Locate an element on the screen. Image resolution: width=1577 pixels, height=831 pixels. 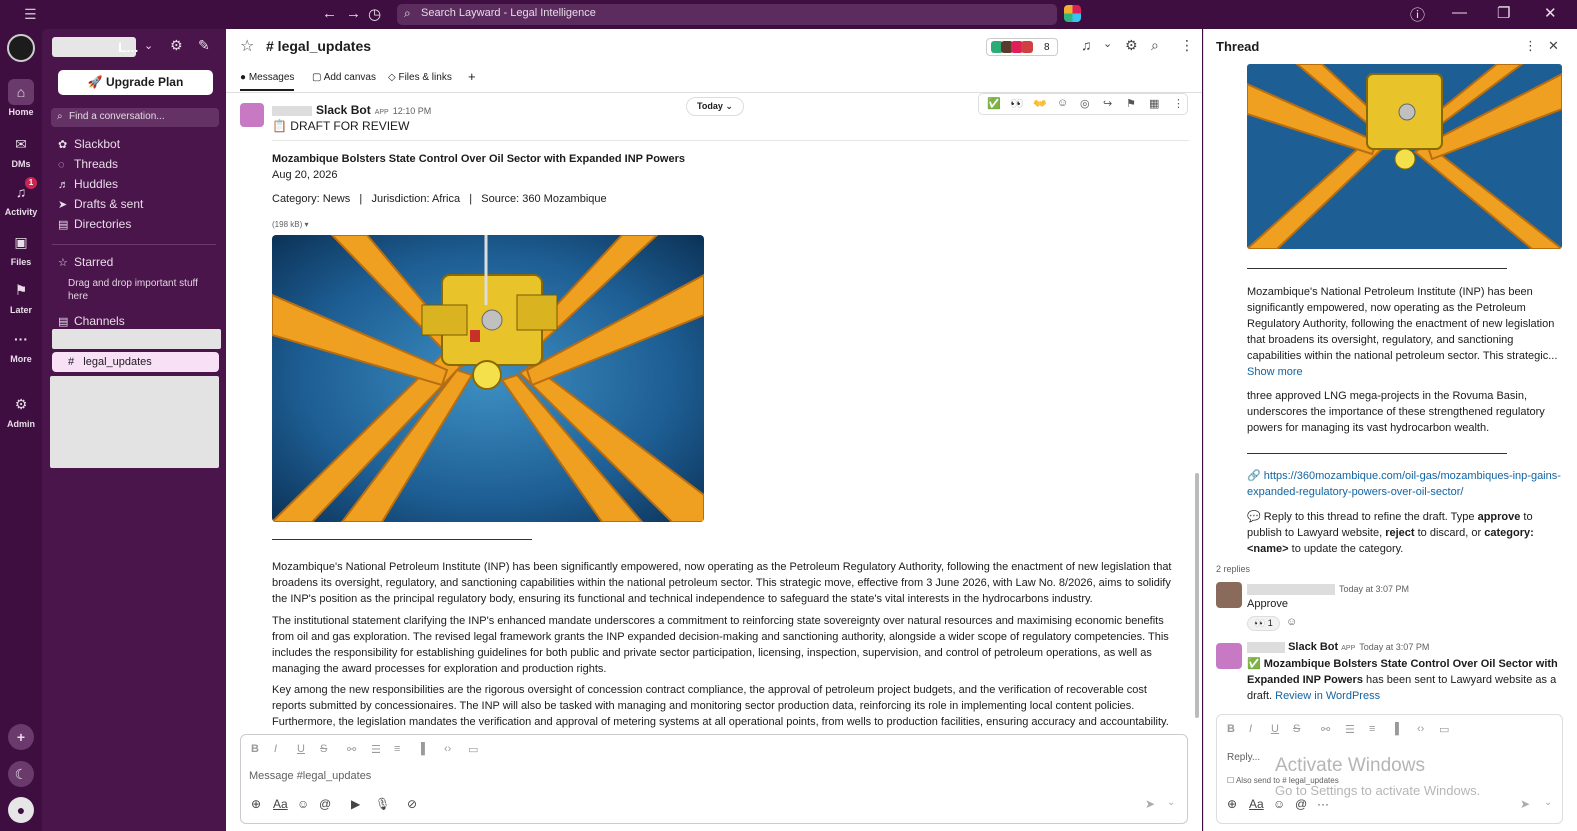
add-tab-button: + is located at coordinates (472, 76).